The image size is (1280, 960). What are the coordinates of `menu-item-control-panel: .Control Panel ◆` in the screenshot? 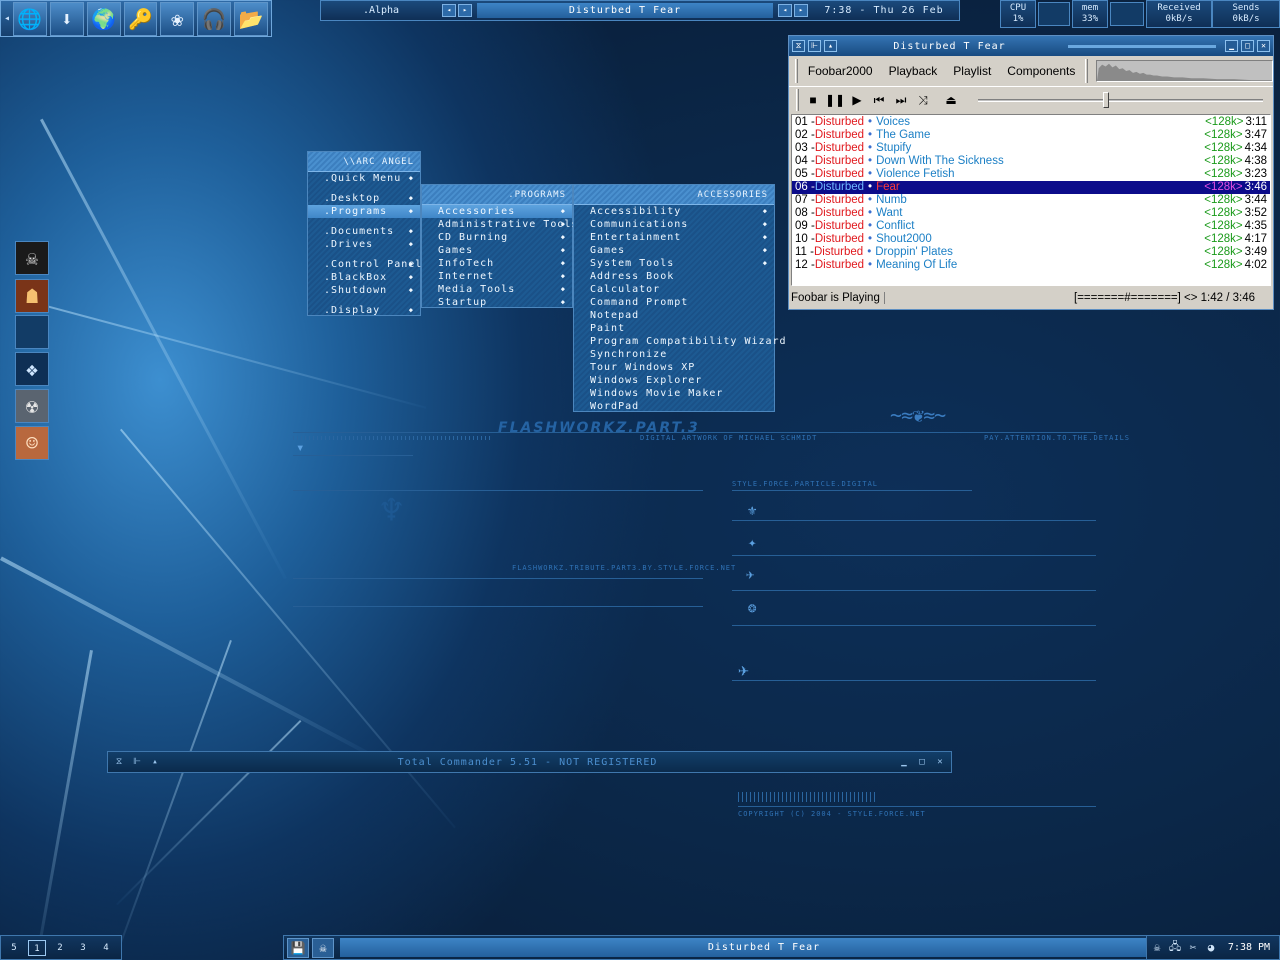 It's located at (364, 264).